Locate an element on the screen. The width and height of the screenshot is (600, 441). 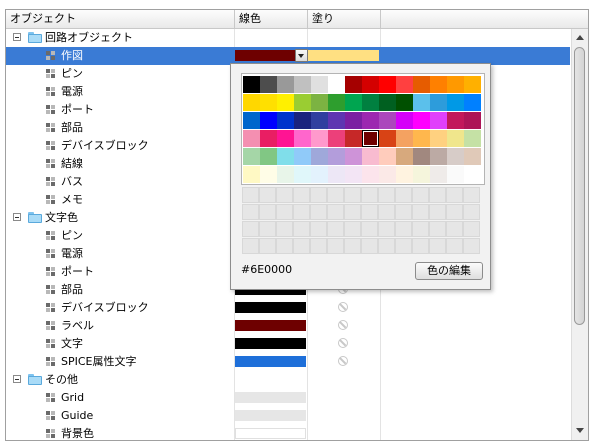
scroll-thumb is located at coordinates (579, 186).